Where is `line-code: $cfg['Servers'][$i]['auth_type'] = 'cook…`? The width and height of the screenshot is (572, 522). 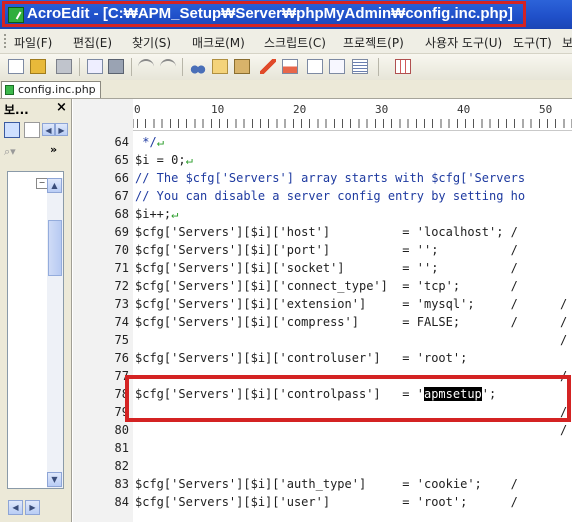 line-code: $cfg['Servers'][$i]['auth_type'] = 'cook… is located at coordinates (326, 484).